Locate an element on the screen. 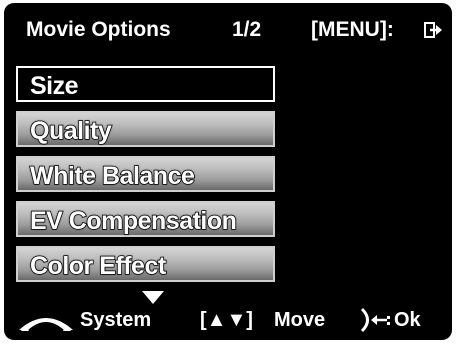  system-label: System is located at coordinates (116, 320).